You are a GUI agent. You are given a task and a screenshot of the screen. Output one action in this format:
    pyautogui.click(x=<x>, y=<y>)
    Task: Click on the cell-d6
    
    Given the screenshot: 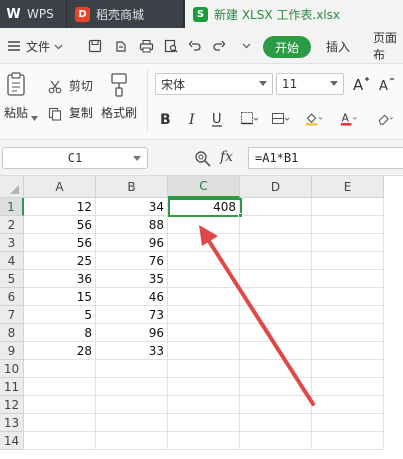 What is the action you would take?
    pyautogui.click(x=276, y=297)
    